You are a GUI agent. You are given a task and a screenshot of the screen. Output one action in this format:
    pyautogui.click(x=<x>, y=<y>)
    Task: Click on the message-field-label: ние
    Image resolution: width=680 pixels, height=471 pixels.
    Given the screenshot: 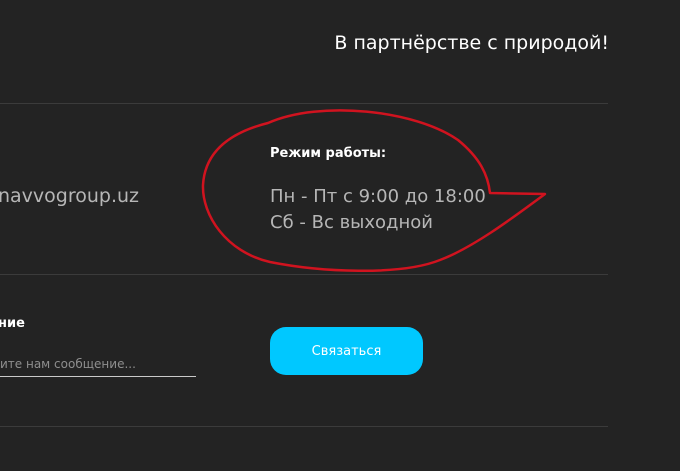 What is the action you would take?
    pyautogui.click(x=12, y=323)
    